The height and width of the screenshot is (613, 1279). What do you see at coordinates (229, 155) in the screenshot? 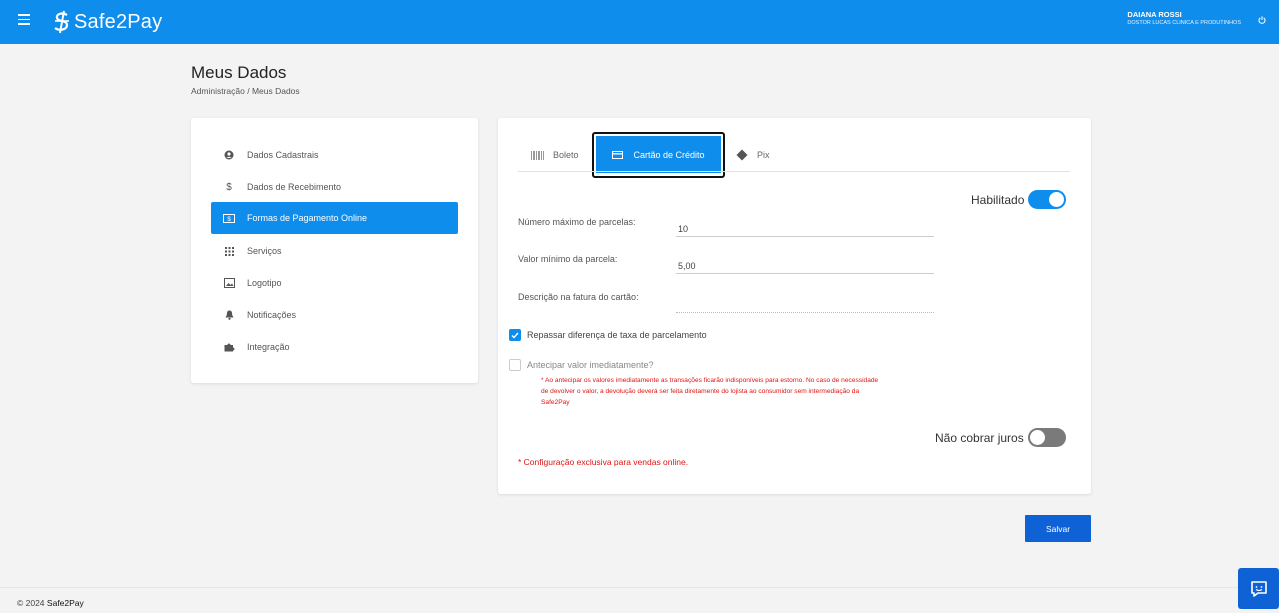
I see `user-circle-icon` at bounding box center [229, 155].